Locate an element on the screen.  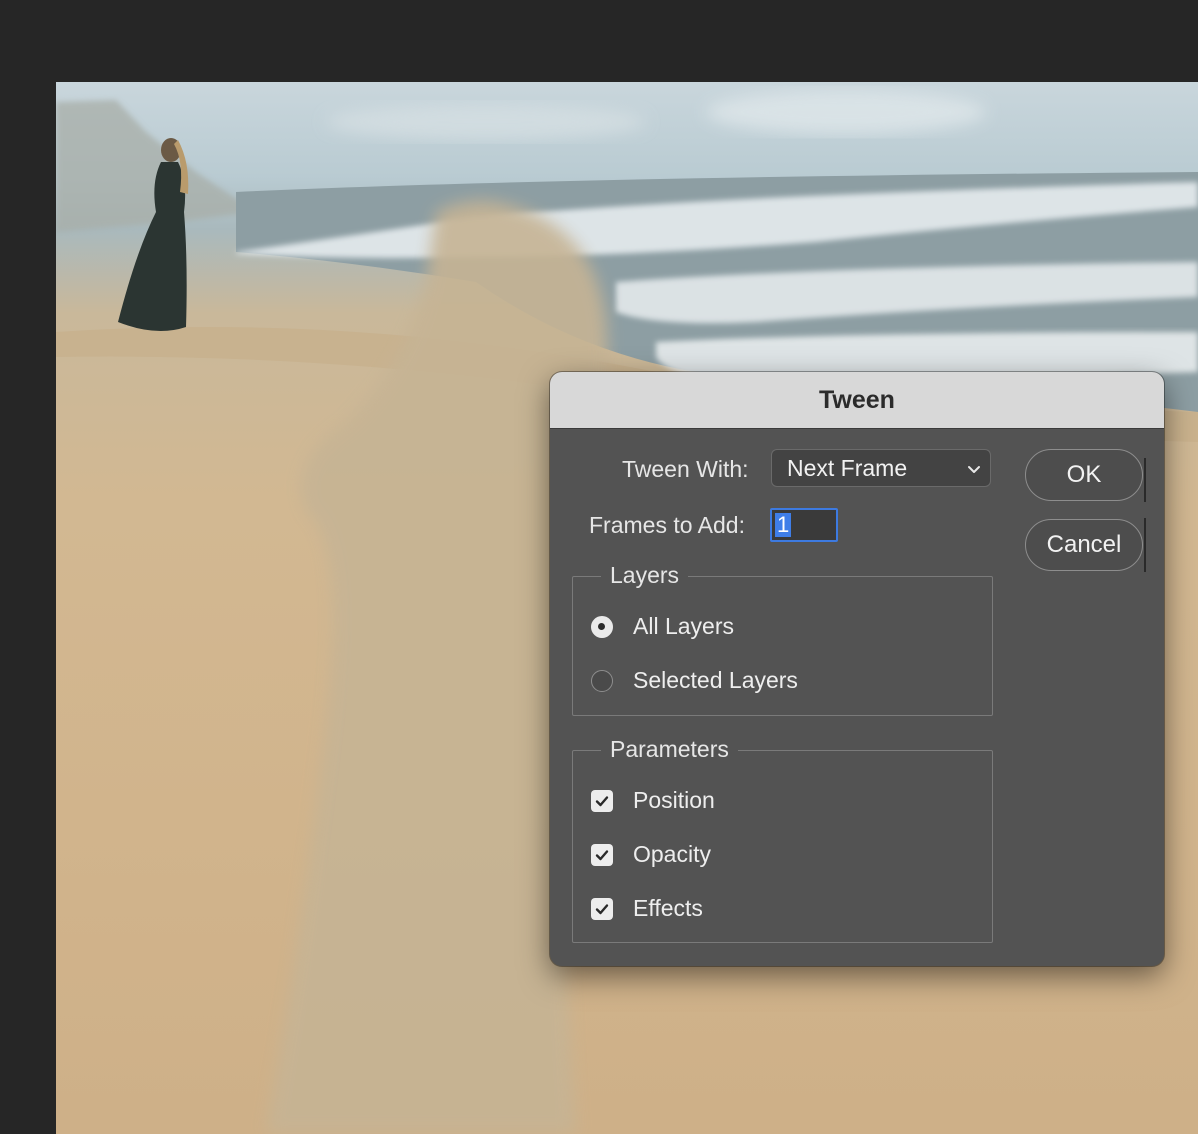
dialog-title: Tween is located at coordinates (857, 399).